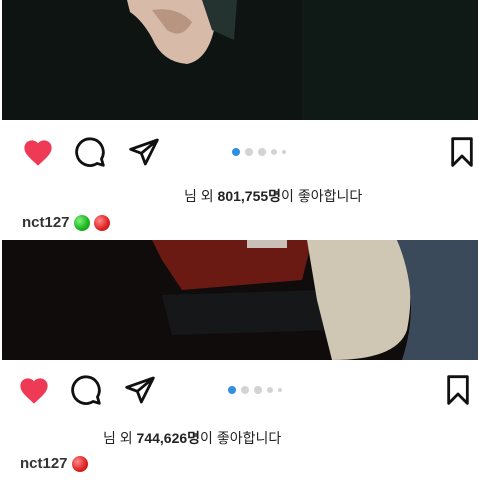 This screenshot has height=480, width=480. I want to click on post-1-caption: nct127, so click(66, 222).